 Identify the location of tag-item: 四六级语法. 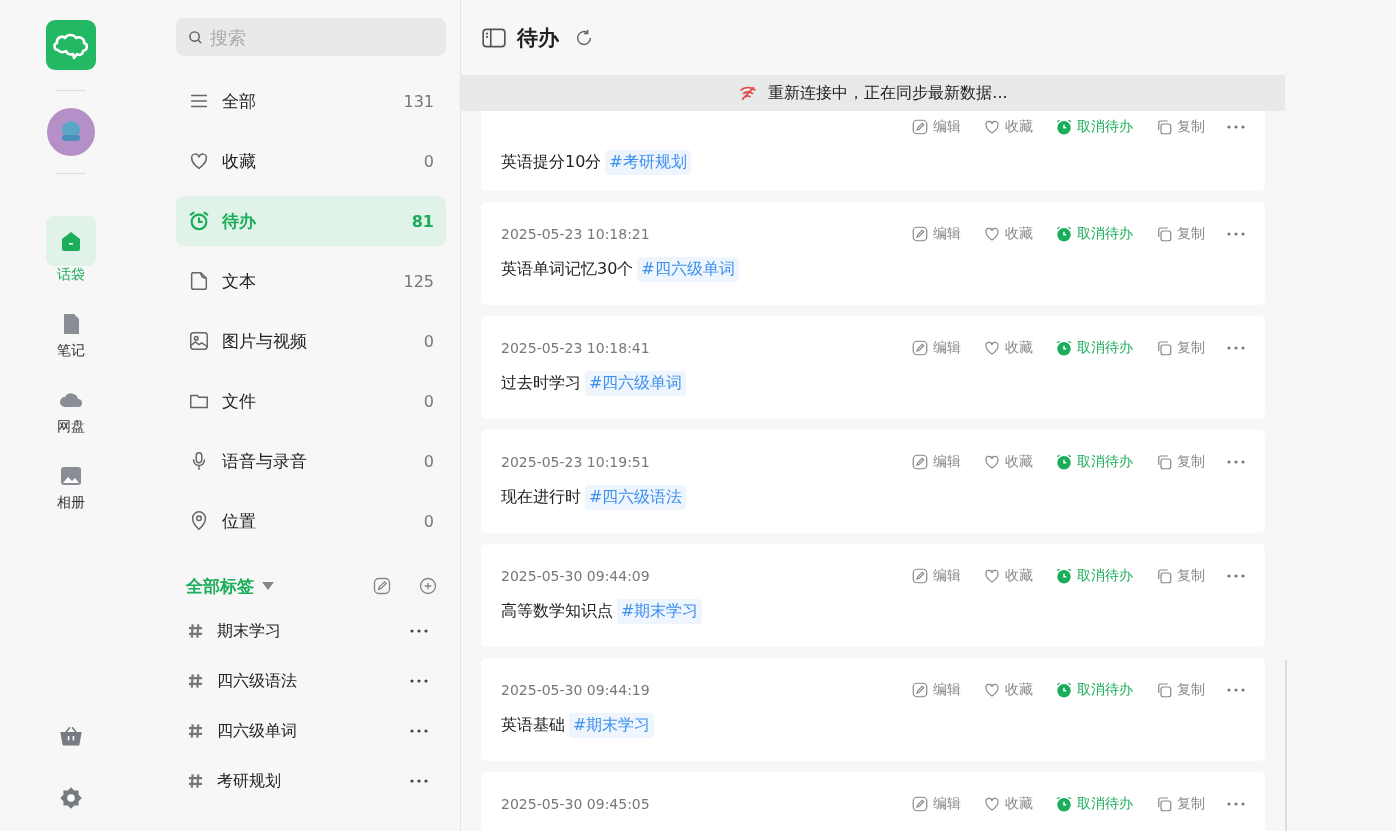
(311, 681).